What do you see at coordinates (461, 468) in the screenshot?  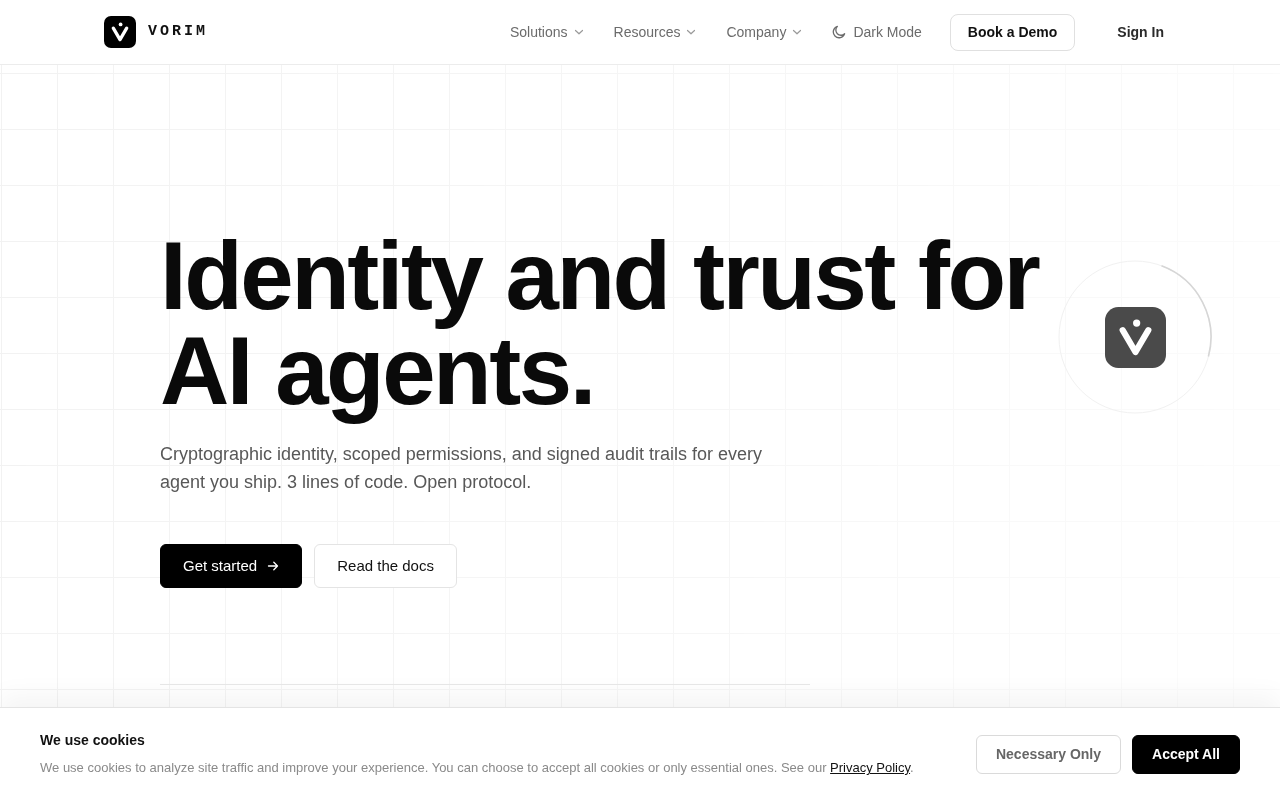 I see `hero-subtitle: Cryptographic identity, scoped permissions, and signed audit trails for every agent you ship. 3 lines of code. Open protocol.` at bounding box center [461, 468].